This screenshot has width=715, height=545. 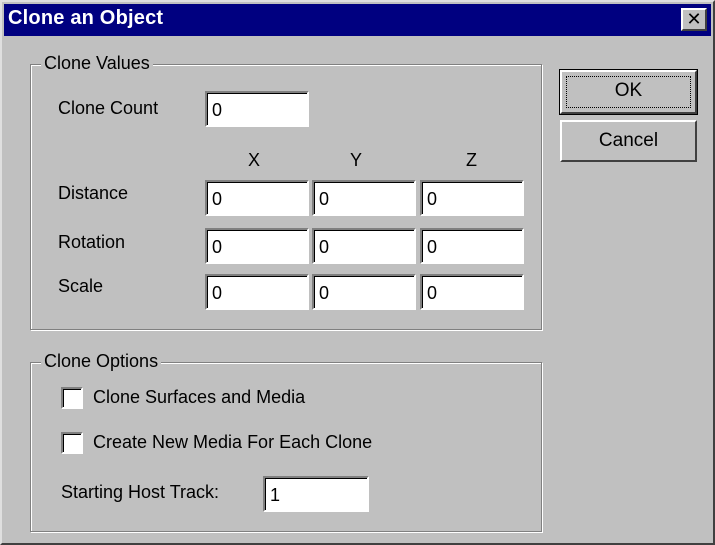 I want to click on rotation-label: Rotation, so click(x=92, y=242).